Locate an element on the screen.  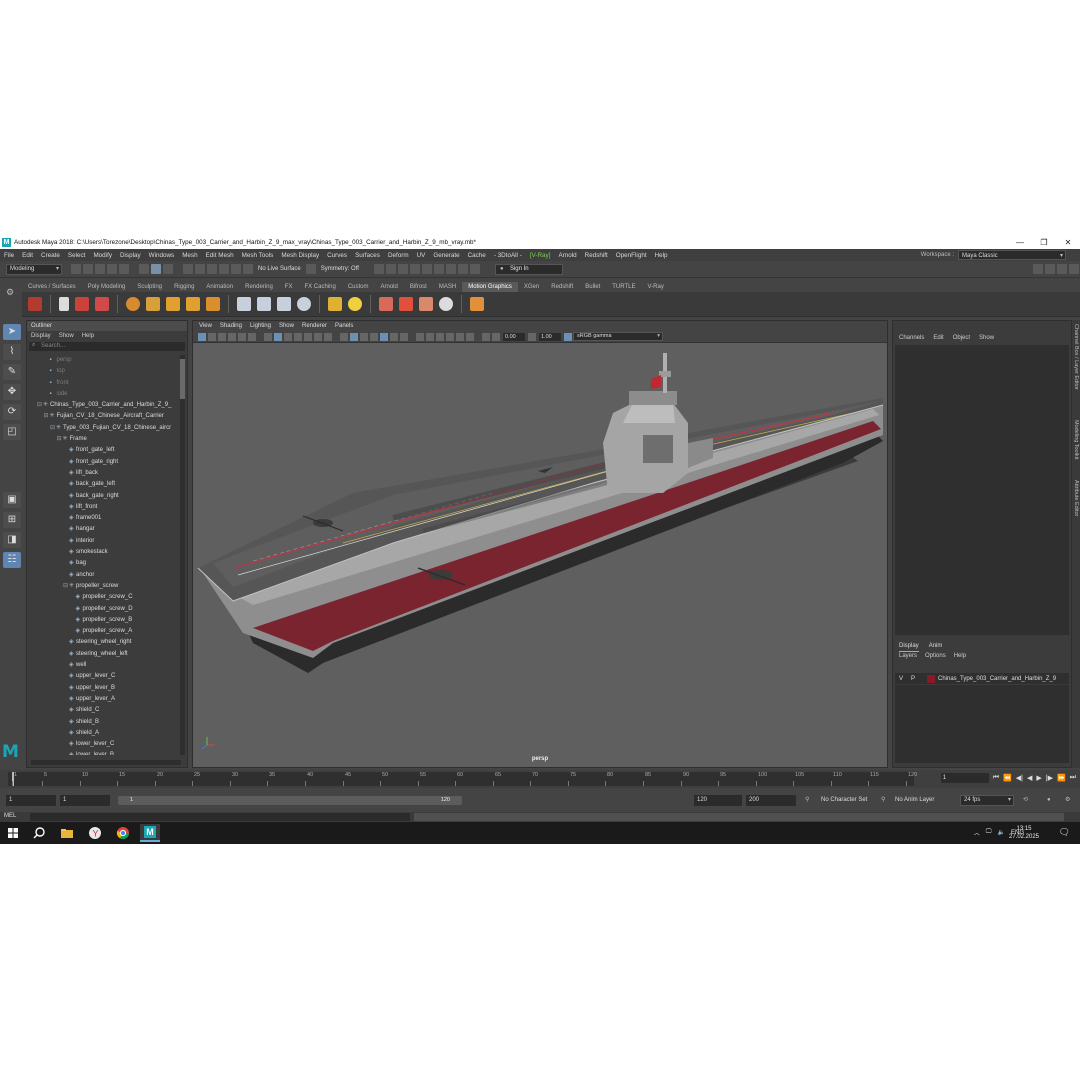
vray-render-icon is located at coordinates (438, 269).